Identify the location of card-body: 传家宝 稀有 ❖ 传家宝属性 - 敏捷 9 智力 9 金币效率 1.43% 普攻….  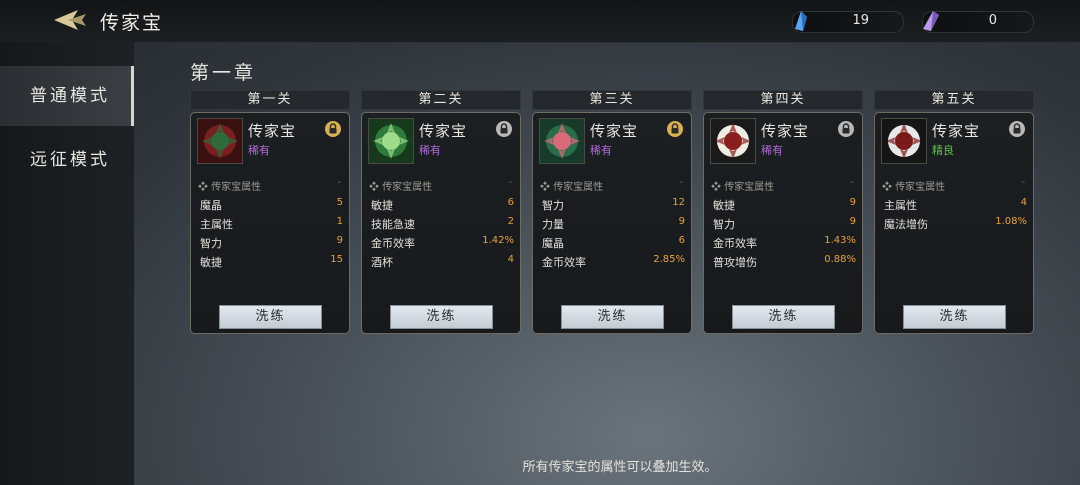
(783, 223).